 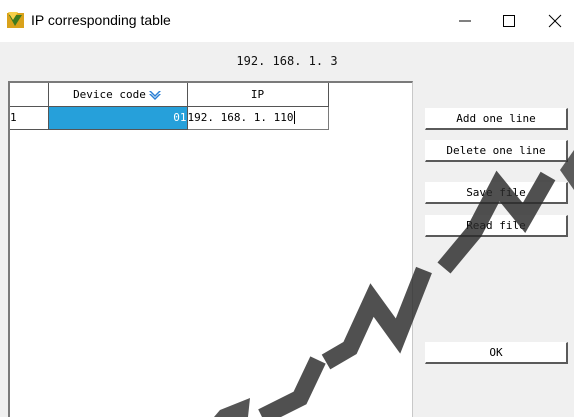 I want to click on column-header-label: Device code, so click(x=109, y=94).